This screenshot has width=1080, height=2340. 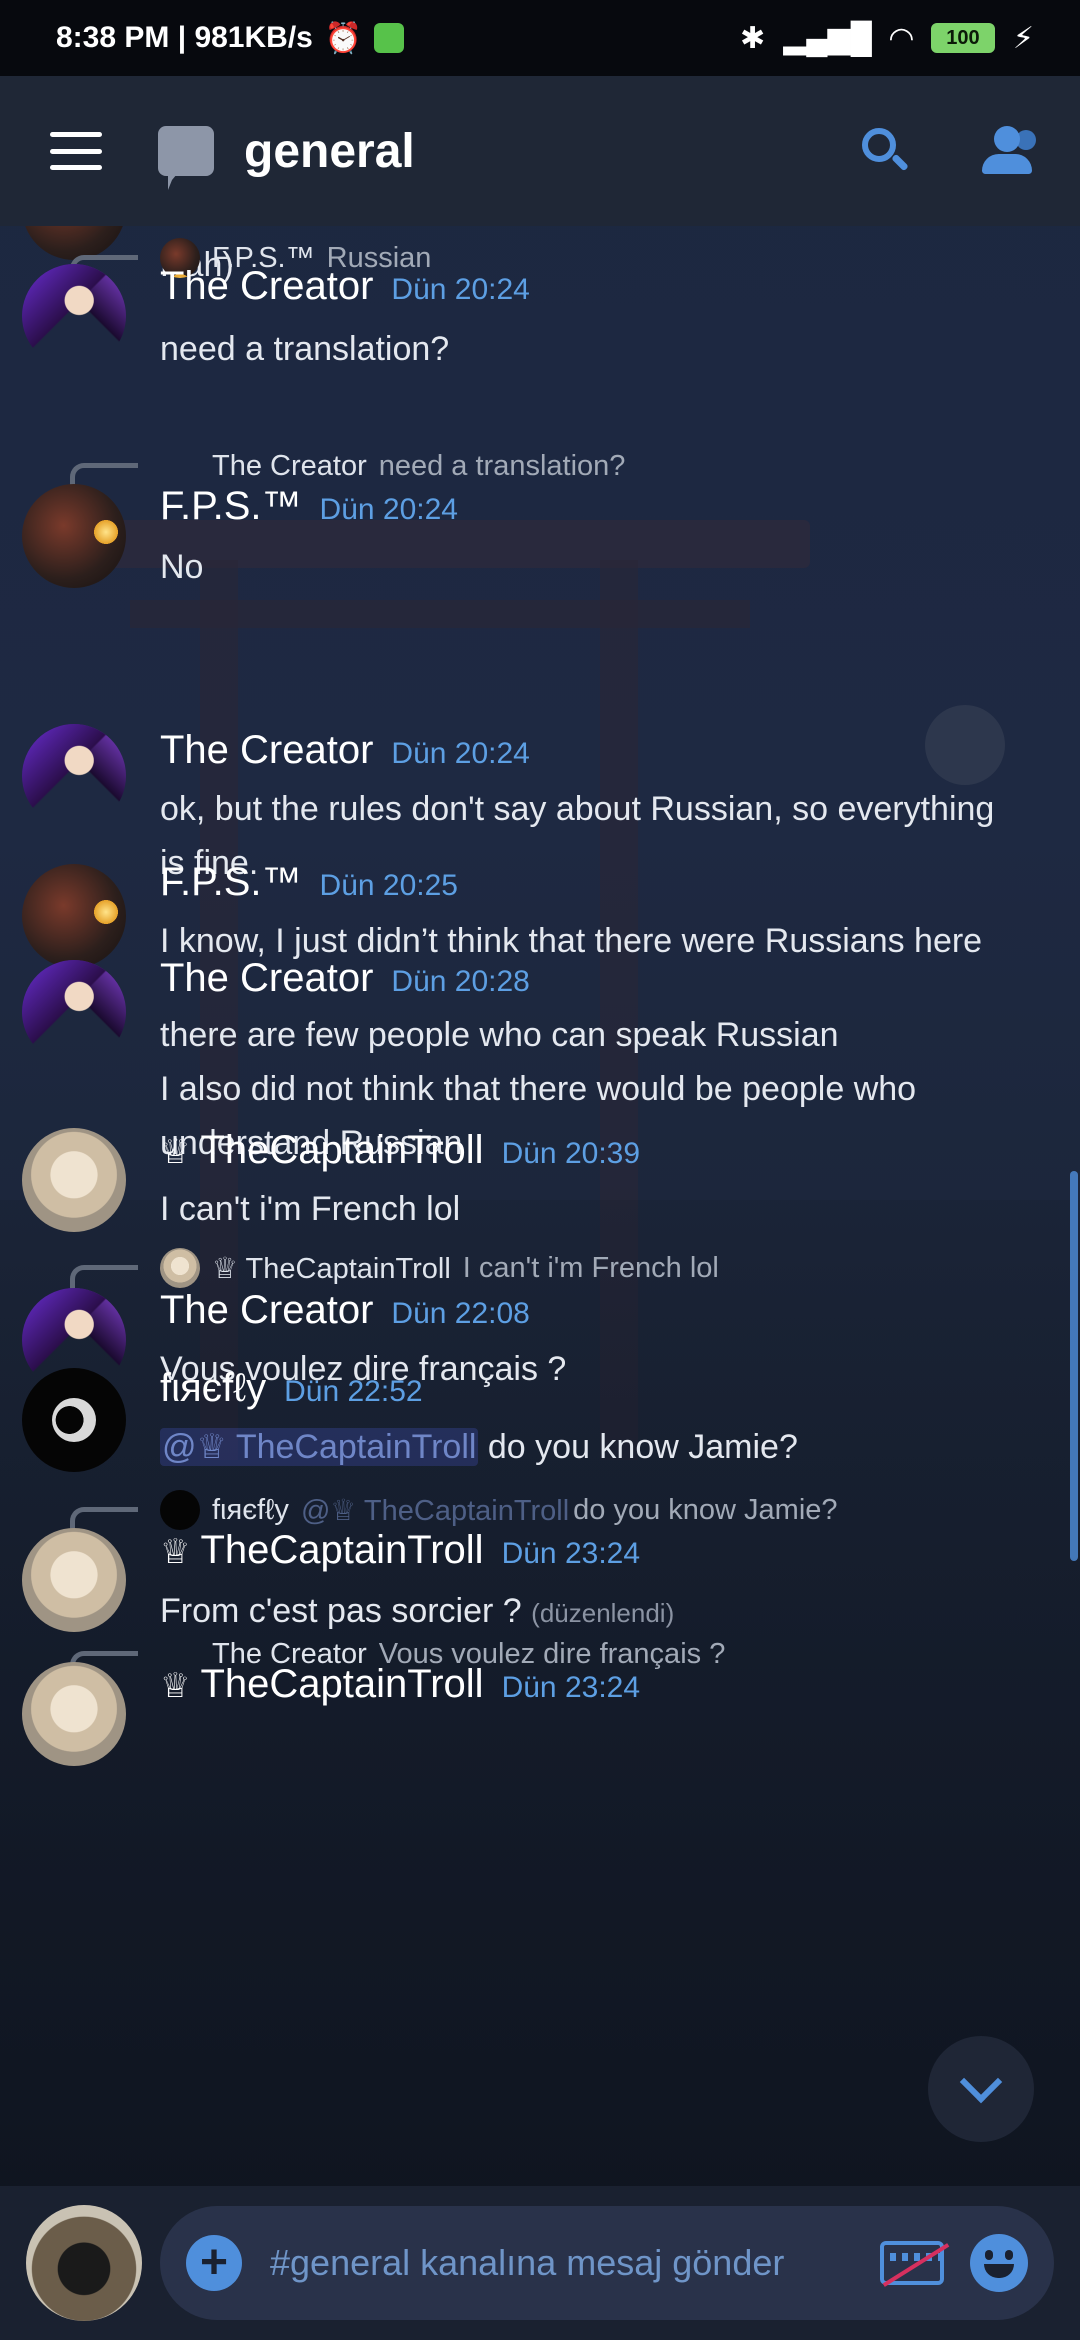 I want to click on reply-connector, so click(x=104, y=1277).